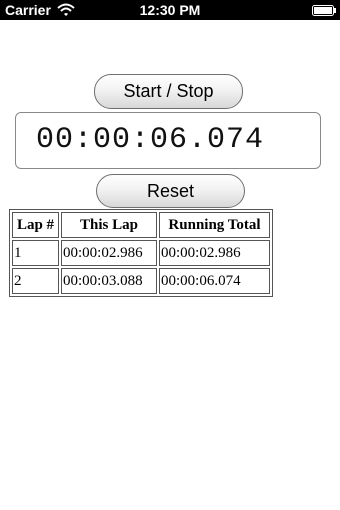 The image size is (340, 510). Describe the element at coordinates (109, 253) in the screenshot. I see `this-lap-cell: 00:00:02.986` at that location.